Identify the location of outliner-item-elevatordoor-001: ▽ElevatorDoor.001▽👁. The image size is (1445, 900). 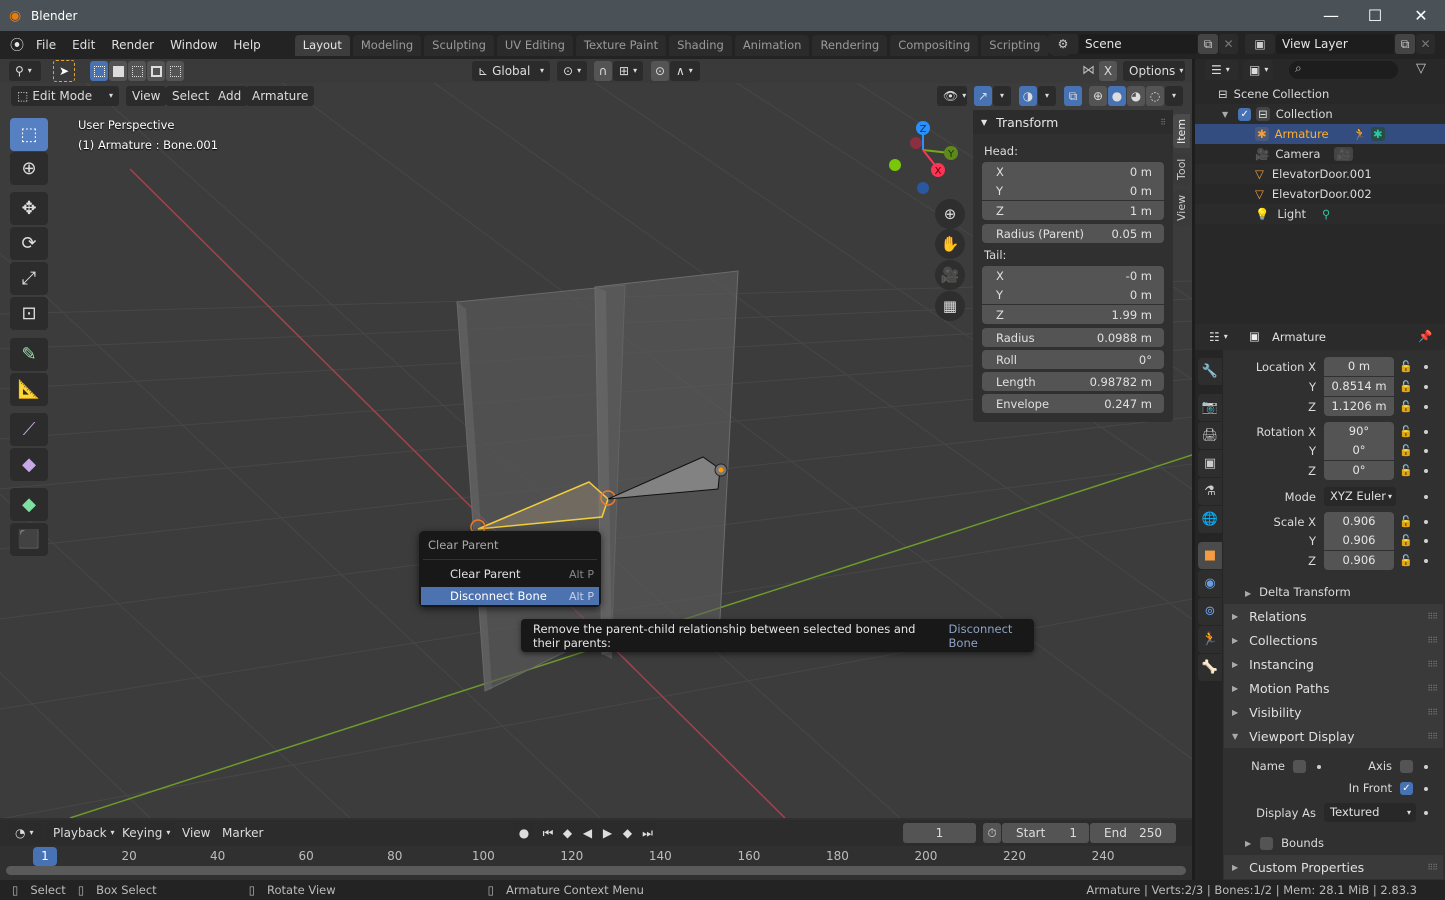
(1320, 174).